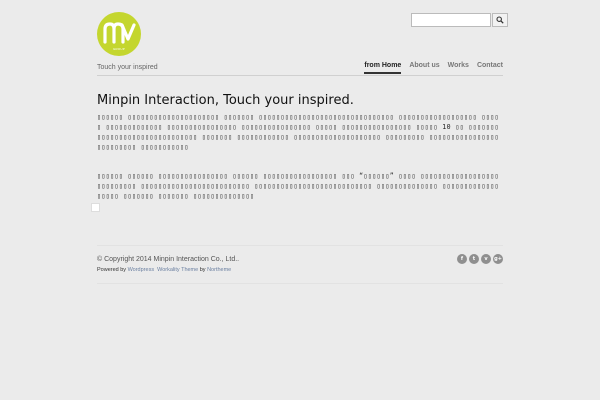 Image resolution: width=600 pixels, height=400 pixels. I want to click on twitter-icon: t, so click(474, 259).